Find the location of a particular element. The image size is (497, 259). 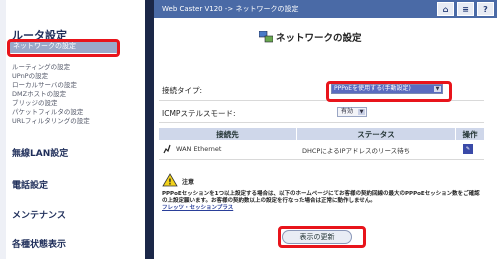

icmp-stealth-value: 有効 is located at coordinates (347, 111).